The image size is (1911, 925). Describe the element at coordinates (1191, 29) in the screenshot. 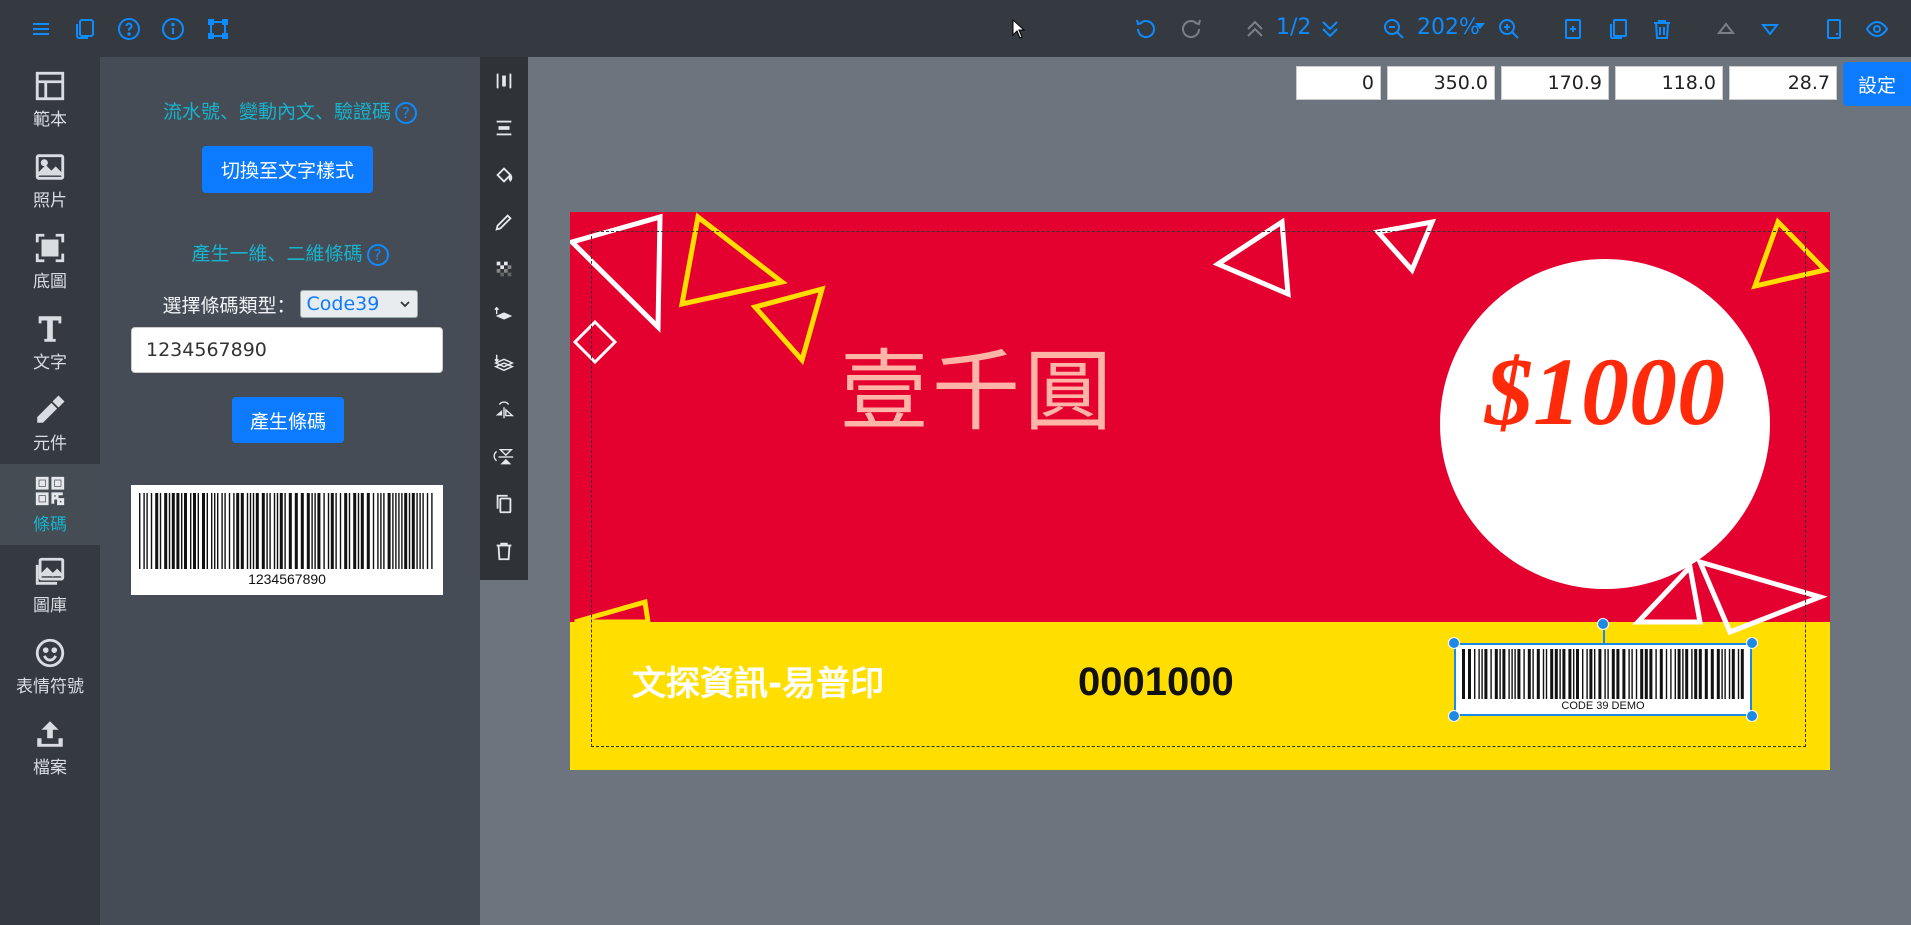

I see `redo-icon` at that location.